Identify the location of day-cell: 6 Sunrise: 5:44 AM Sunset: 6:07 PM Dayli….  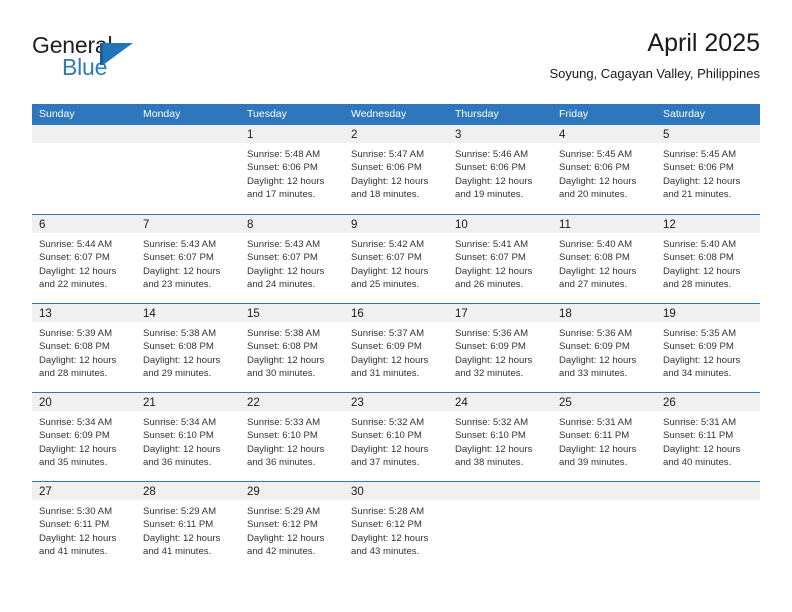
(84, 259).